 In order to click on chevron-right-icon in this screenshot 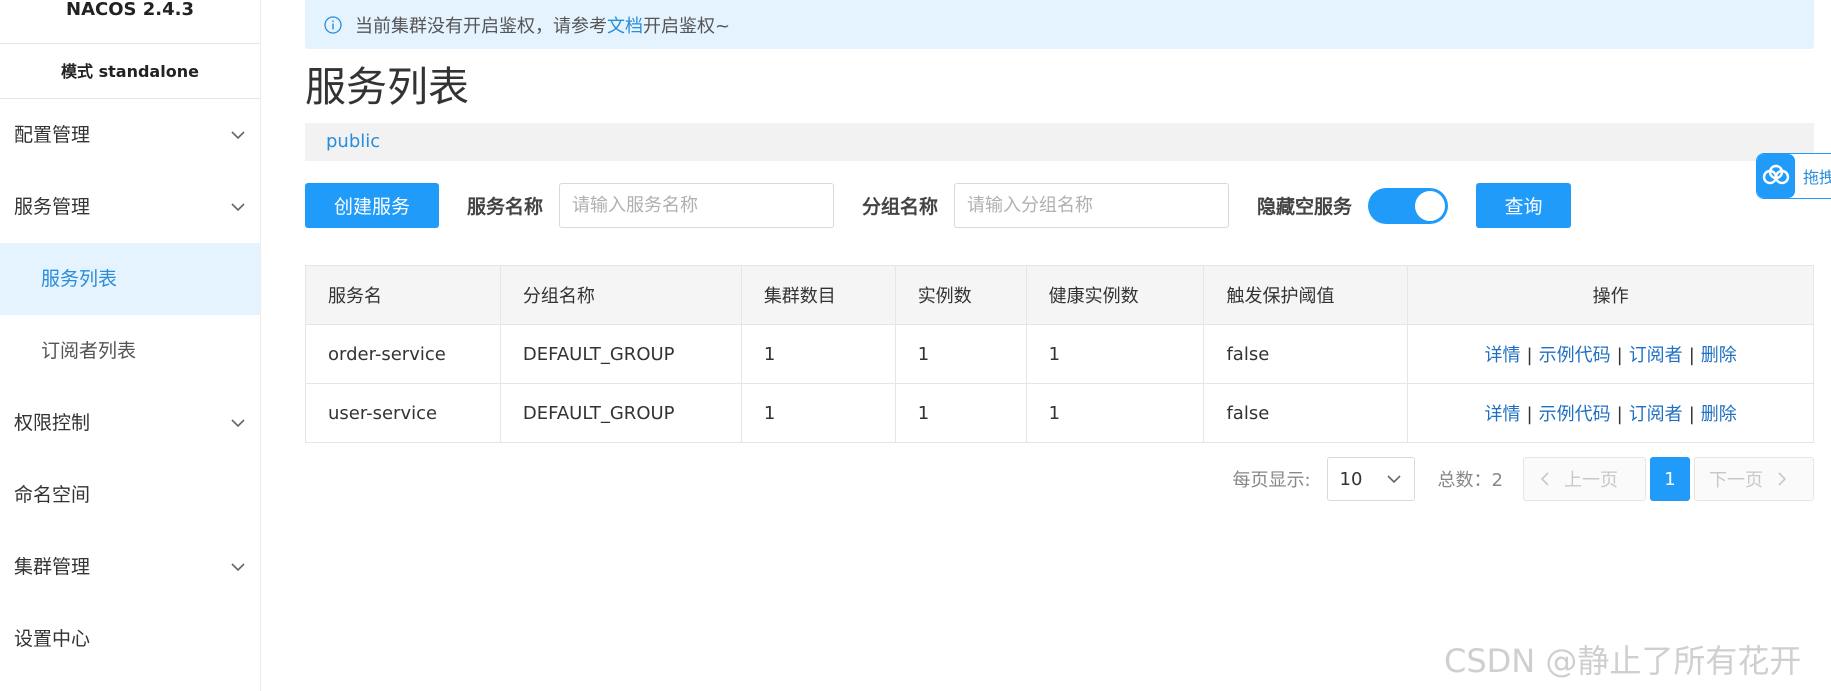, I will do `click(1782, 479)`.